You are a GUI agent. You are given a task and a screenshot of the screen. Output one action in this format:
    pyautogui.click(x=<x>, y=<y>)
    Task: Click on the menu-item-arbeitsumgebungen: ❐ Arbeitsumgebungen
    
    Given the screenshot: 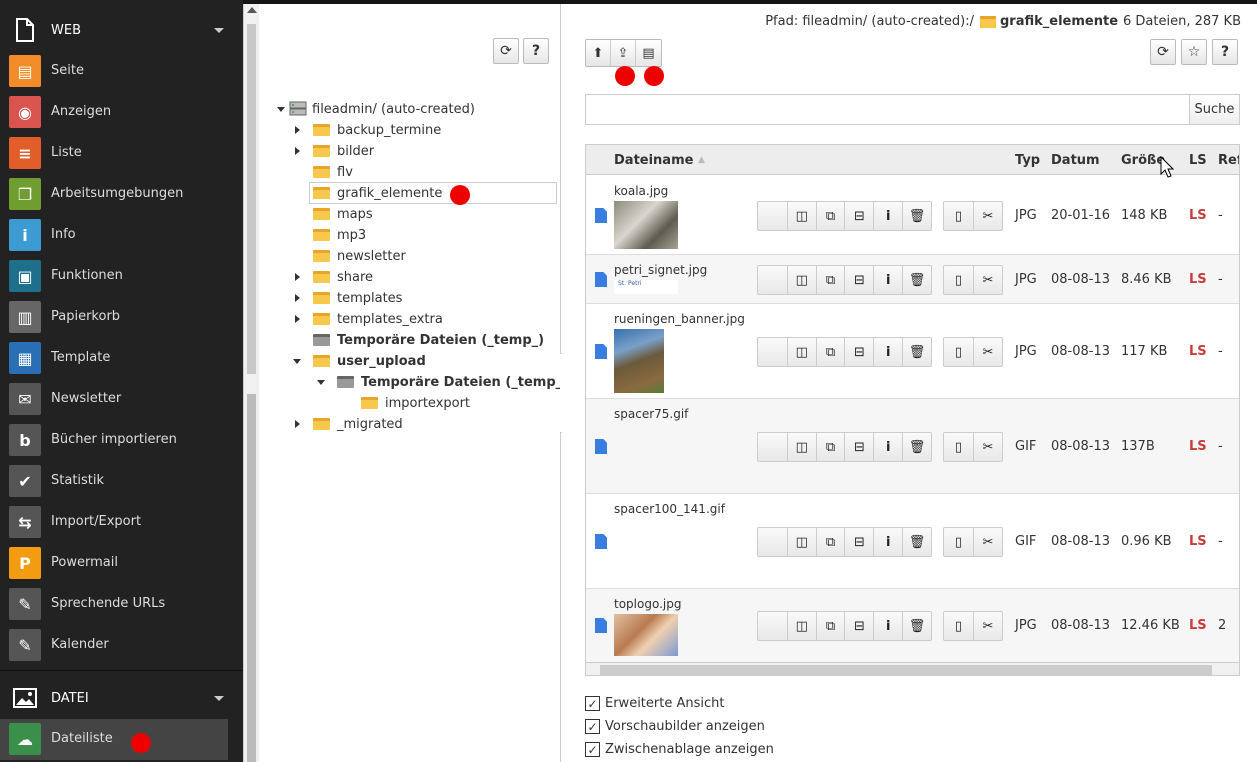 What is the action you would take?
    pyautogui.click(x=114, y=194)
    